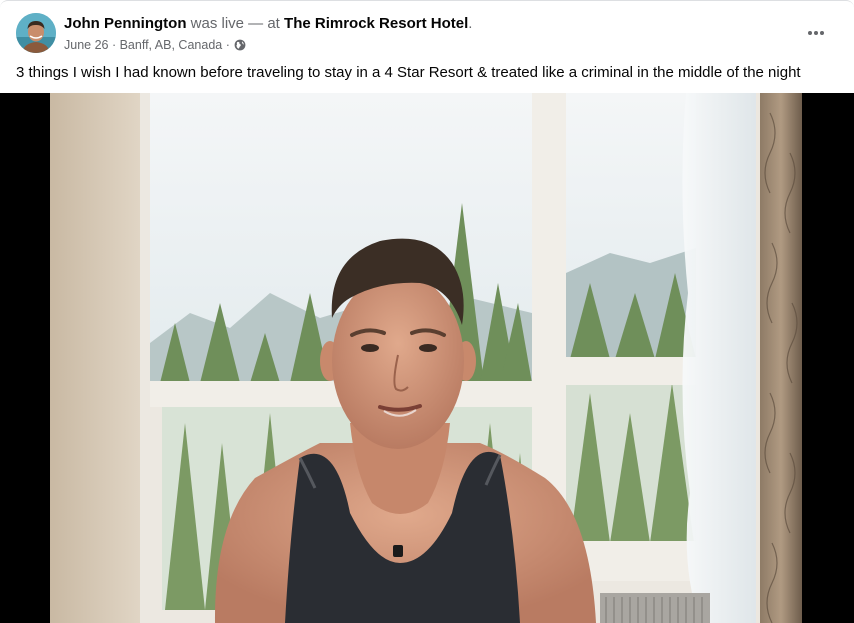  I want to click on location-suffix: ., so click(470, 23).